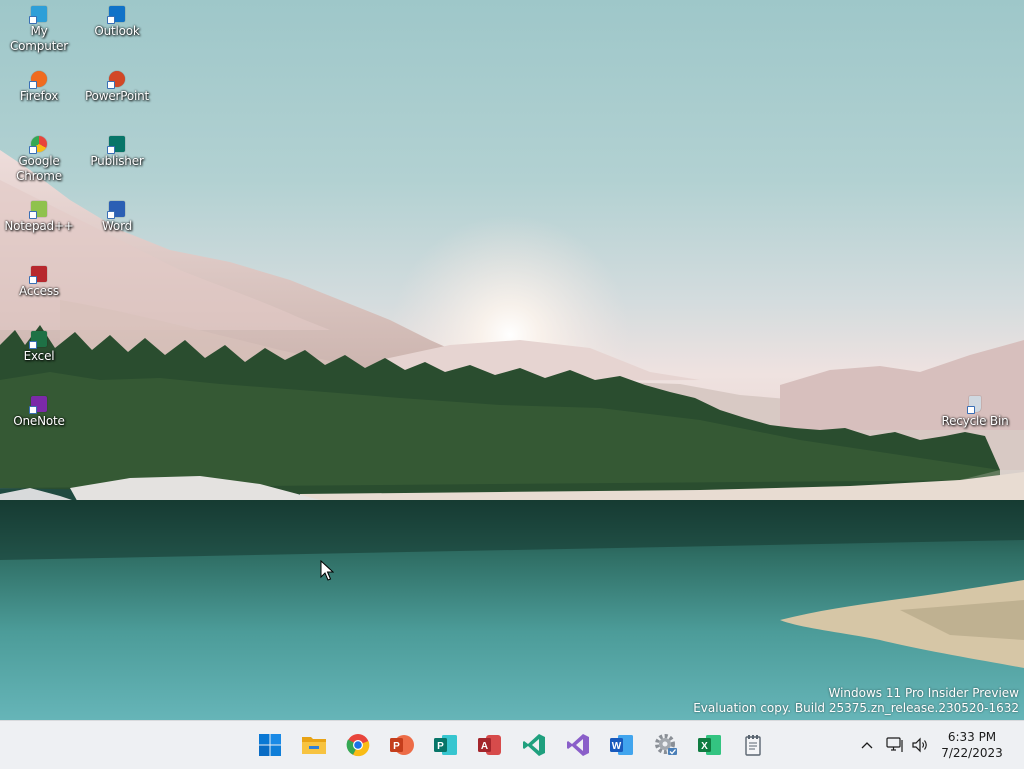 The height and width of the screenshot is (769, 1024). What do you see at coordinates (484, 746) in the screenshot?
I see `svg-text: A` at bounding box center [484, 746].